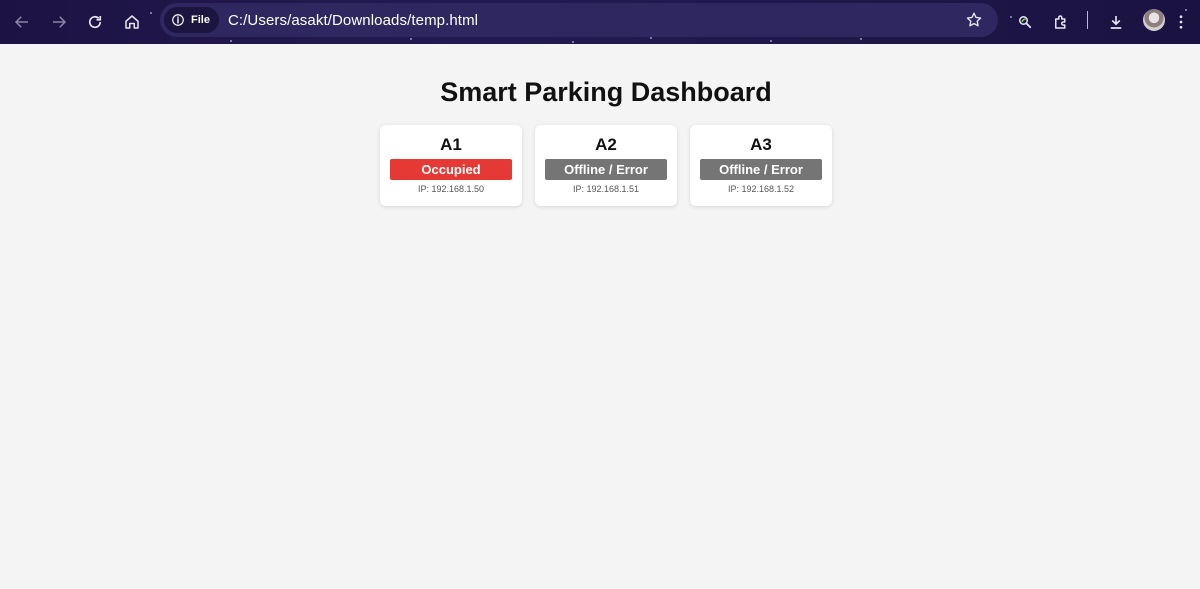 The height and width of the screenshot is (589, 1200). Describe the element at coordinates (451, 169) in the screenshot. I see `status-badge: Occupied` at that location.